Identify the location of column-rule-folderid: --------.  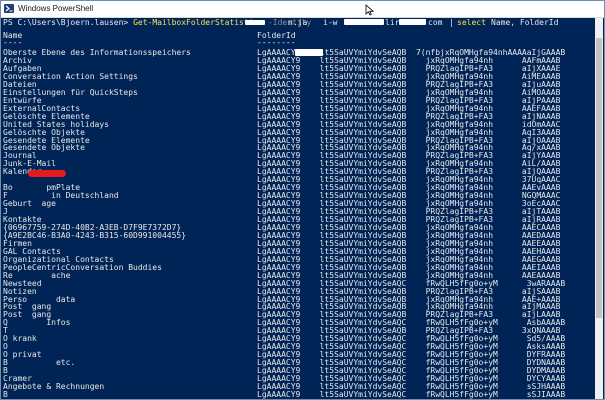
(276, 42).